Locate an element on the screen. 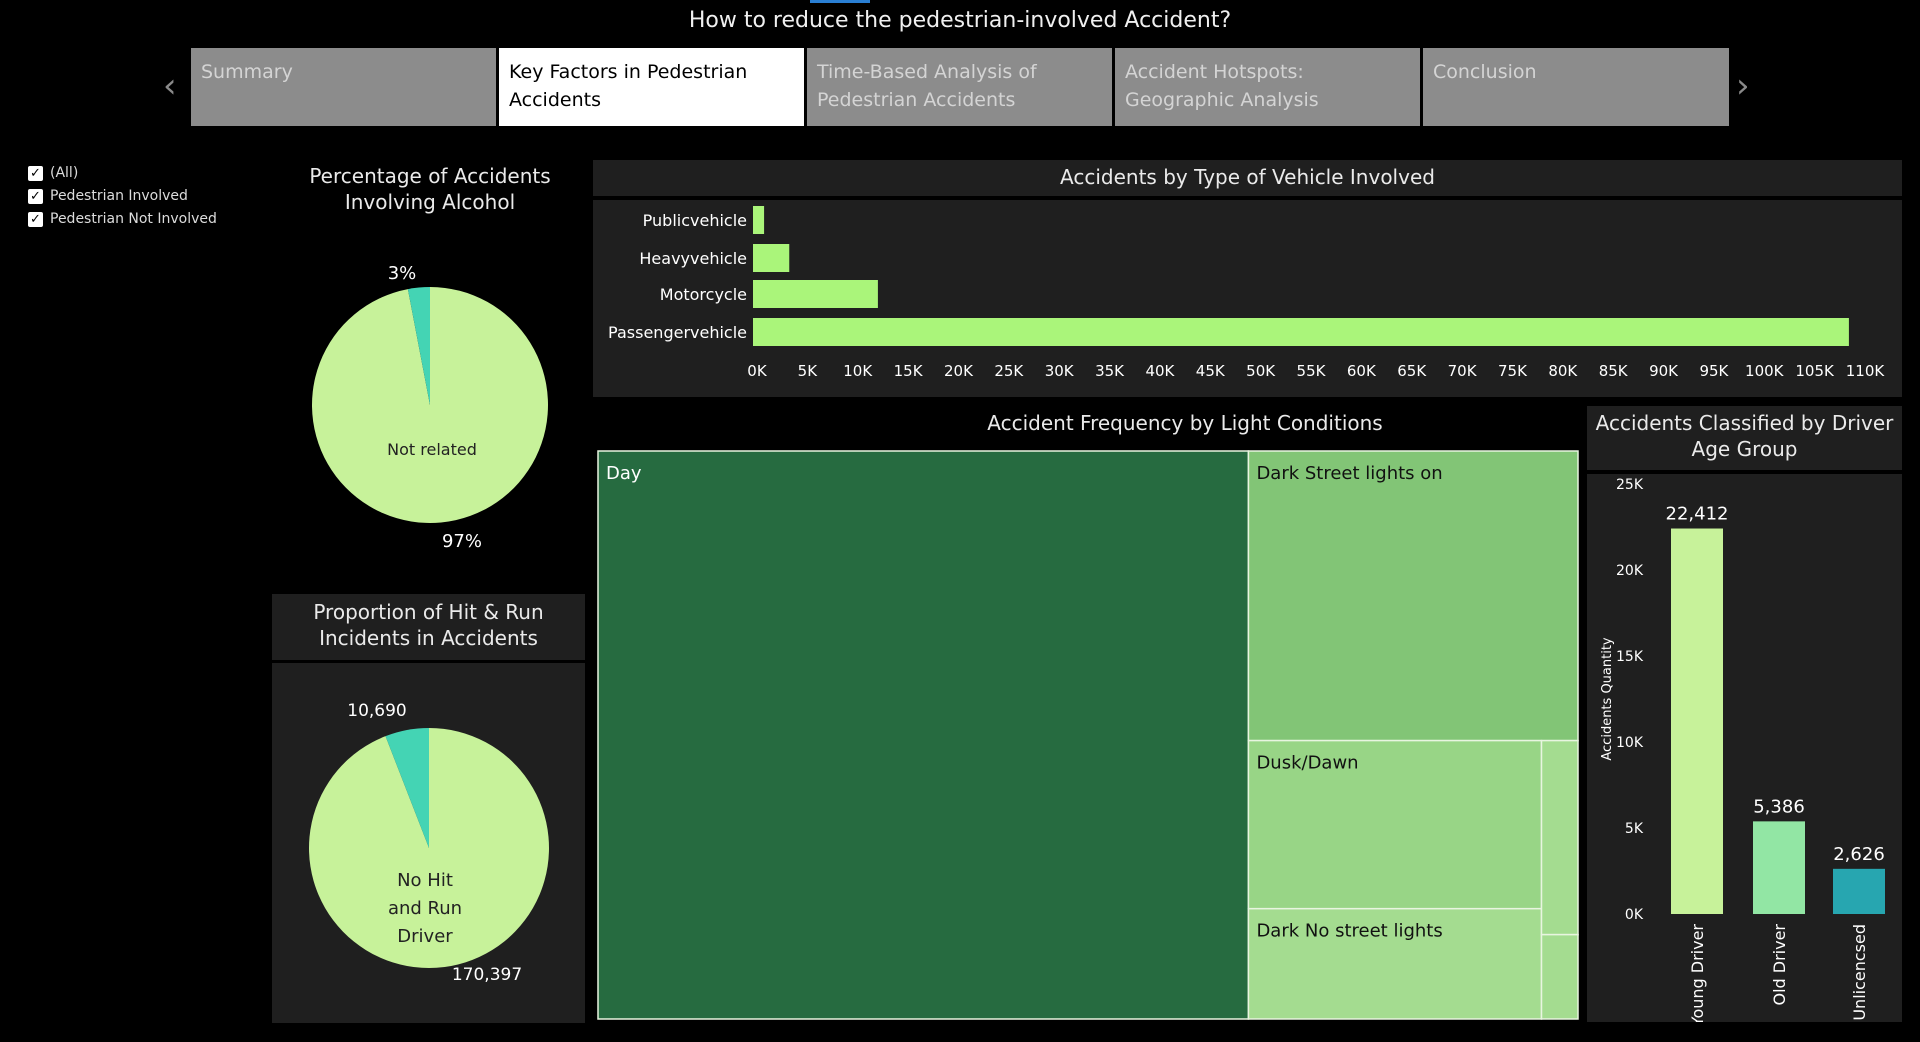  treemap-cell-label: Dark No street lights is located at coordinates (1349, 931).